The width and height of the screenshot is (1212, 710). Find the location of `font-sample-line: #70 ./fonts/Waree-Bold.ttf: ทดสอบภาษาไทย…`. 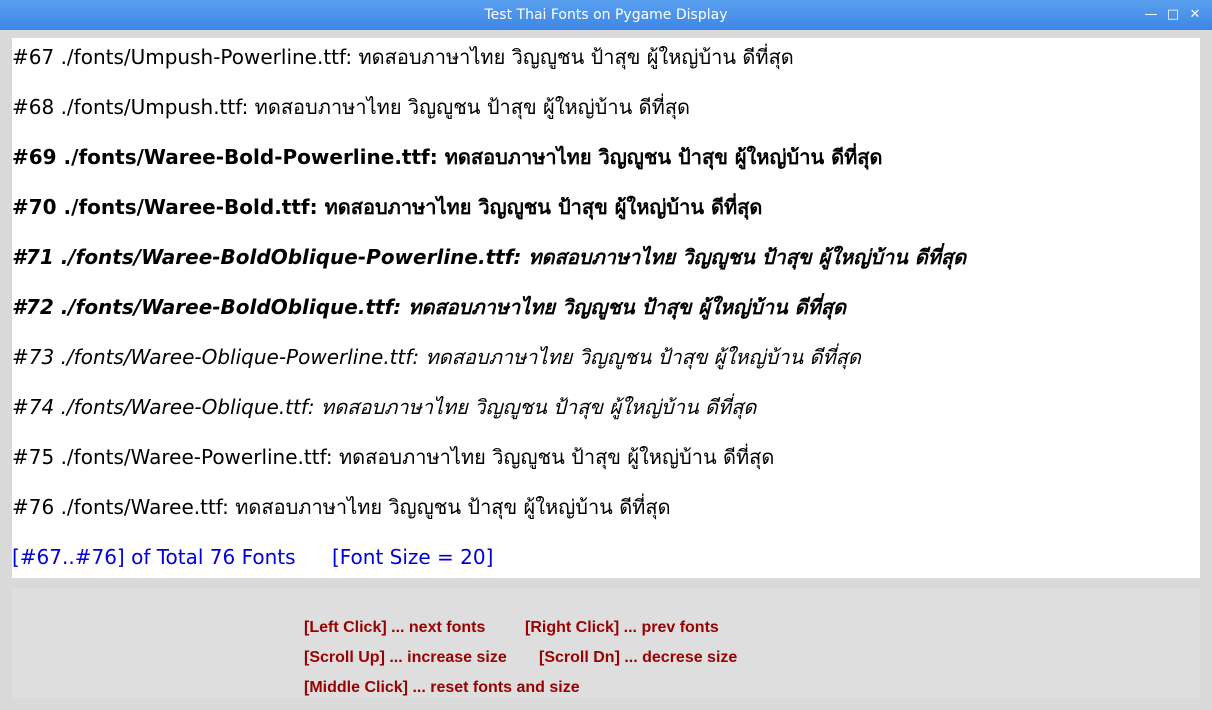

font-sample-line: #70 ./fonts/Waree-Bold.ttf: ทดสอบภาษาไทย… is located at coordinates (387, 207).